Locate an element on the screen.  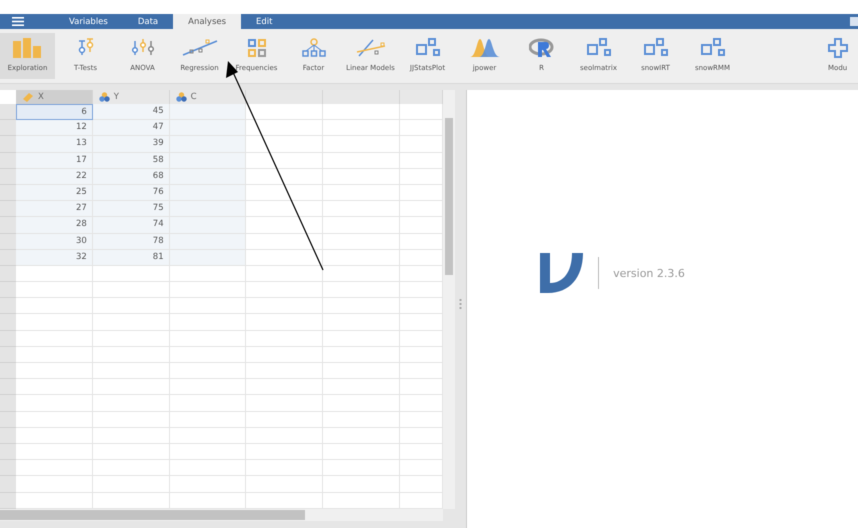
version-label: version 2.3.6 is located at coordinates (649, 273).